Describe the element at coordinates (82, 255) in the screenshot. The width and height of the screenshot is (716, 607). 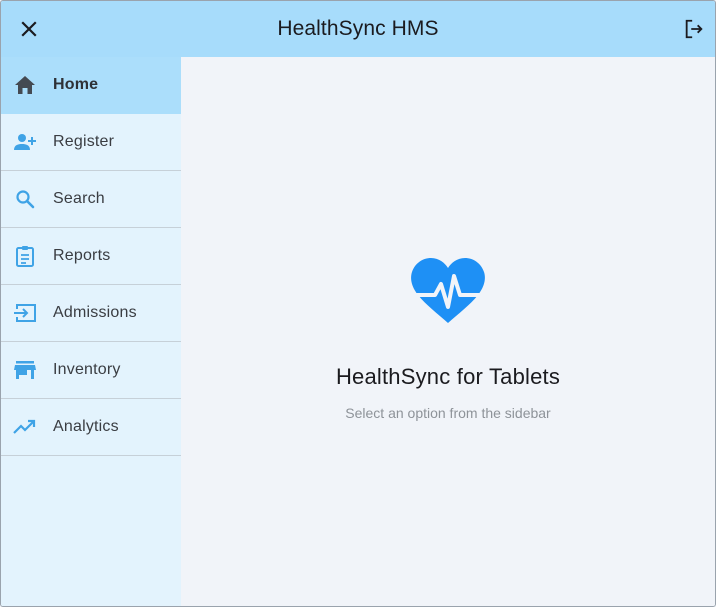
I see `sidebar-item-label: Reports` at that location.